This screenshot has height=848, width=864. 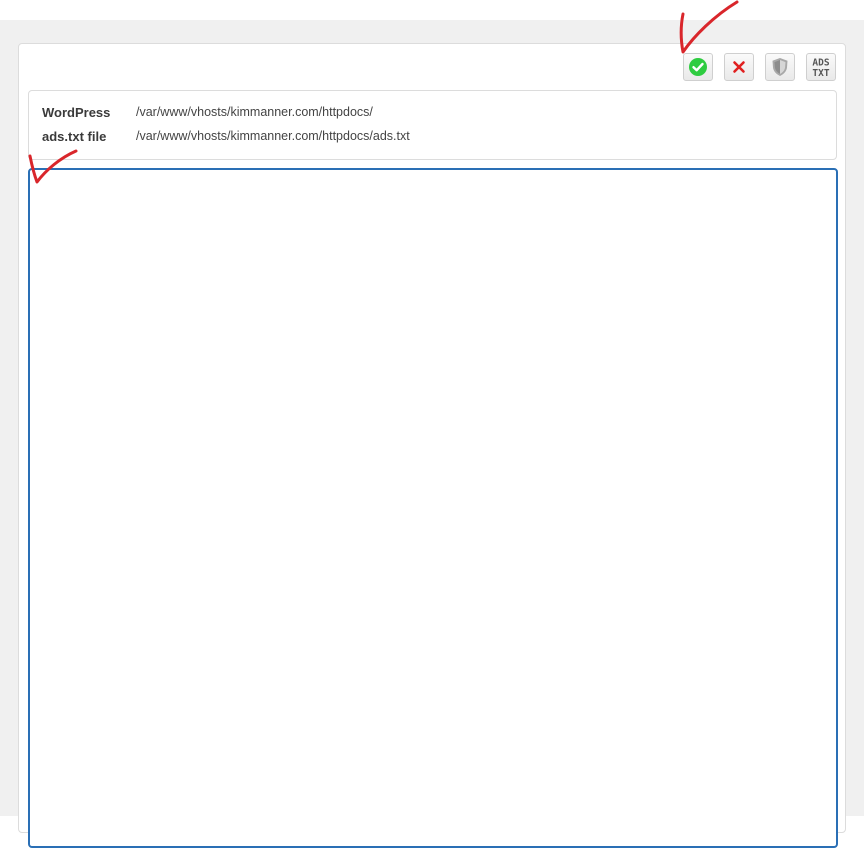 I want to click on shield-icon, so click(x=780, y=67).